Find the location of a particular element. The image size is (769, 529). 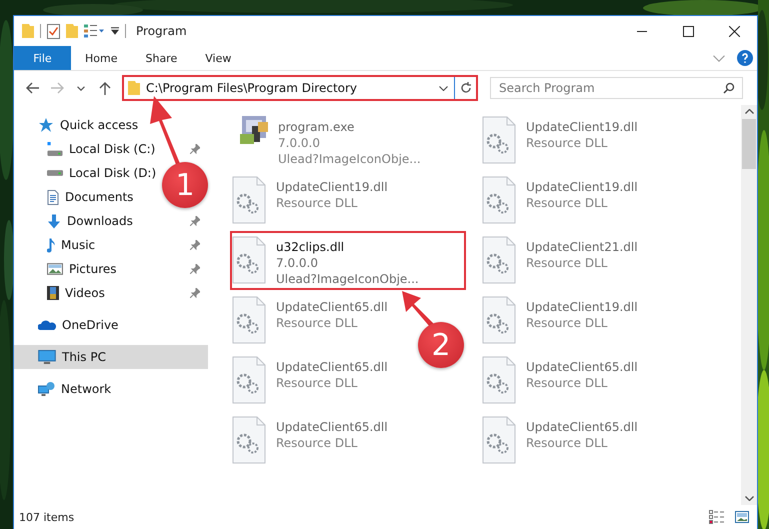

list-view-icon is located at coordinates (94, 31).